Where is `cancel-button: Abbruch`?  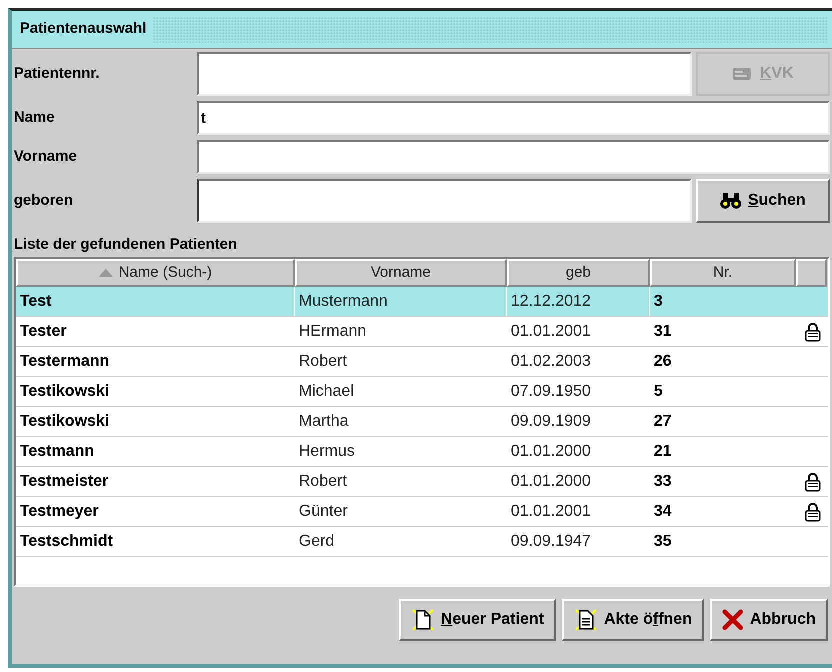 cancel-button: Abbruch is located at coordinates (769, 620).